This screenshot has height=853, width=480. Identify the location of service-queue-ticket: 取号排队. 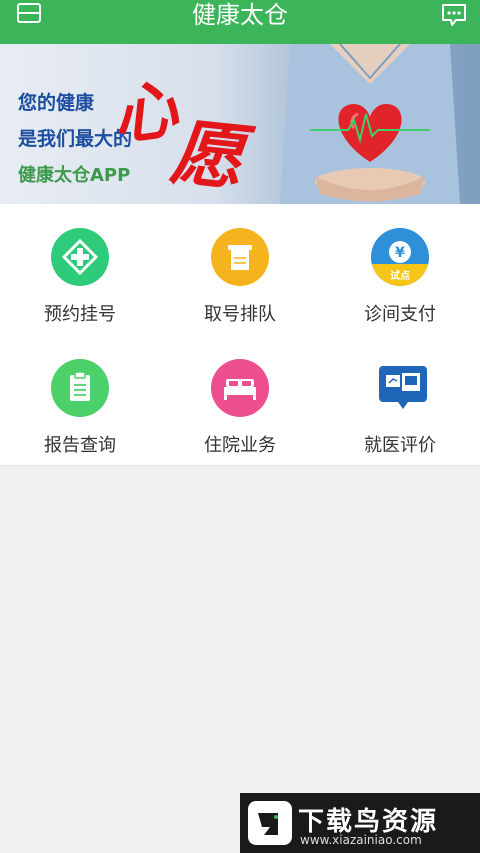
(240, 269).